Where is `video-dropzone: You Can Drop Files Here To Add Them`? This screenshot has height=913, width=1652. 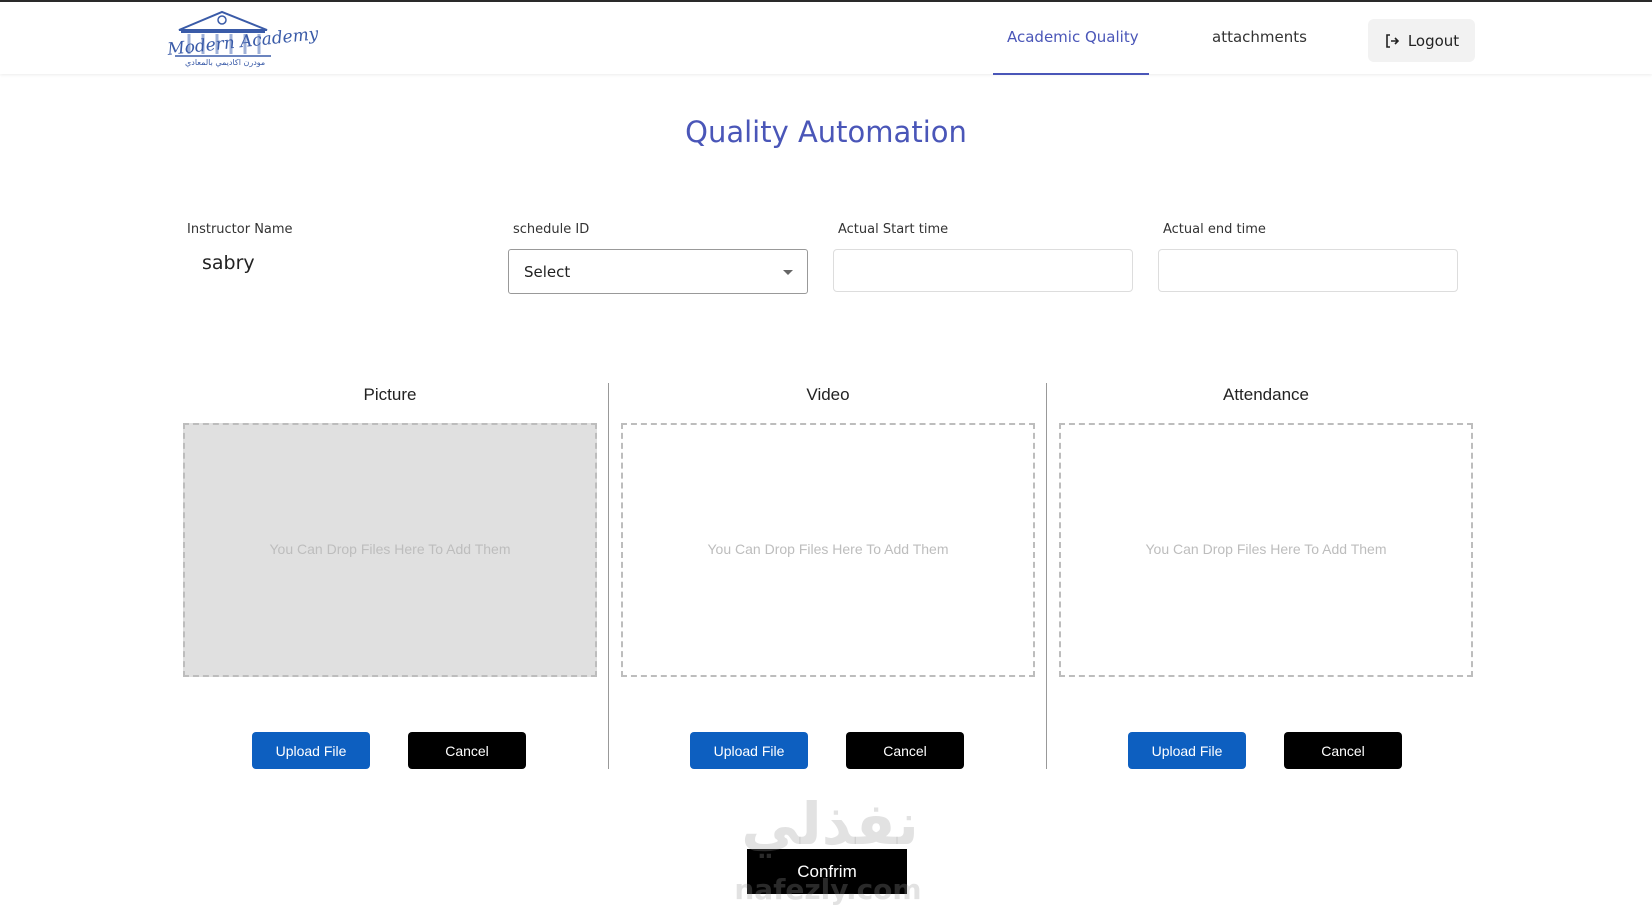
video-dropzone: You Can Drop Files Here To Add Them is located at coordinates (828, 550).